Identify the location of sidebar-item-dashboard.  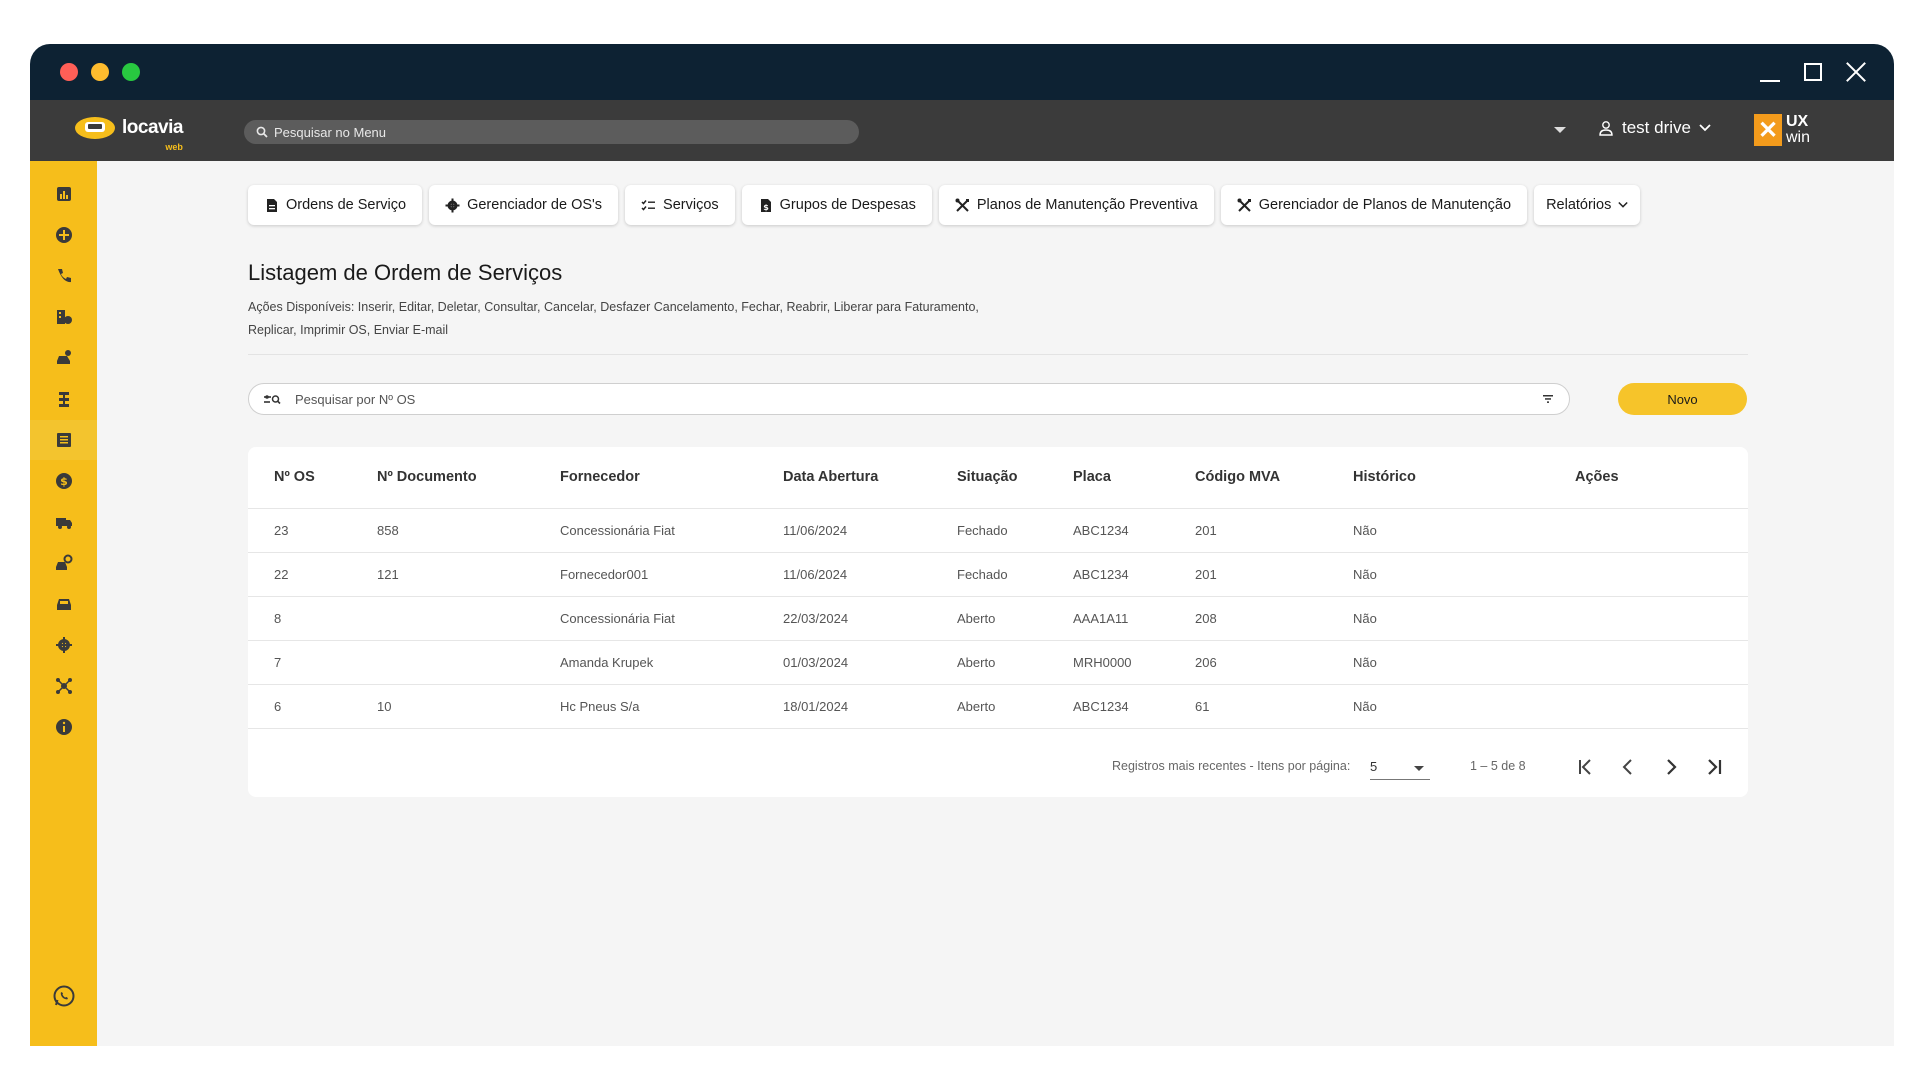
(63, 194).